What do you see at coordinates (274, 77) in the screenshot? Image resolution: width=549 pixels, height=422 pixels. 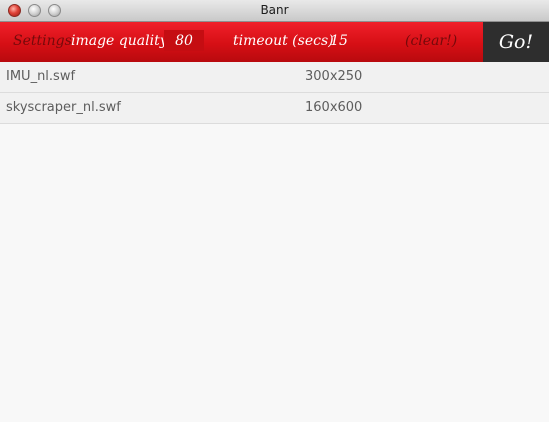 I see `file-row: IMU_nl.swf 300x250` at bounding box center [274, 77].